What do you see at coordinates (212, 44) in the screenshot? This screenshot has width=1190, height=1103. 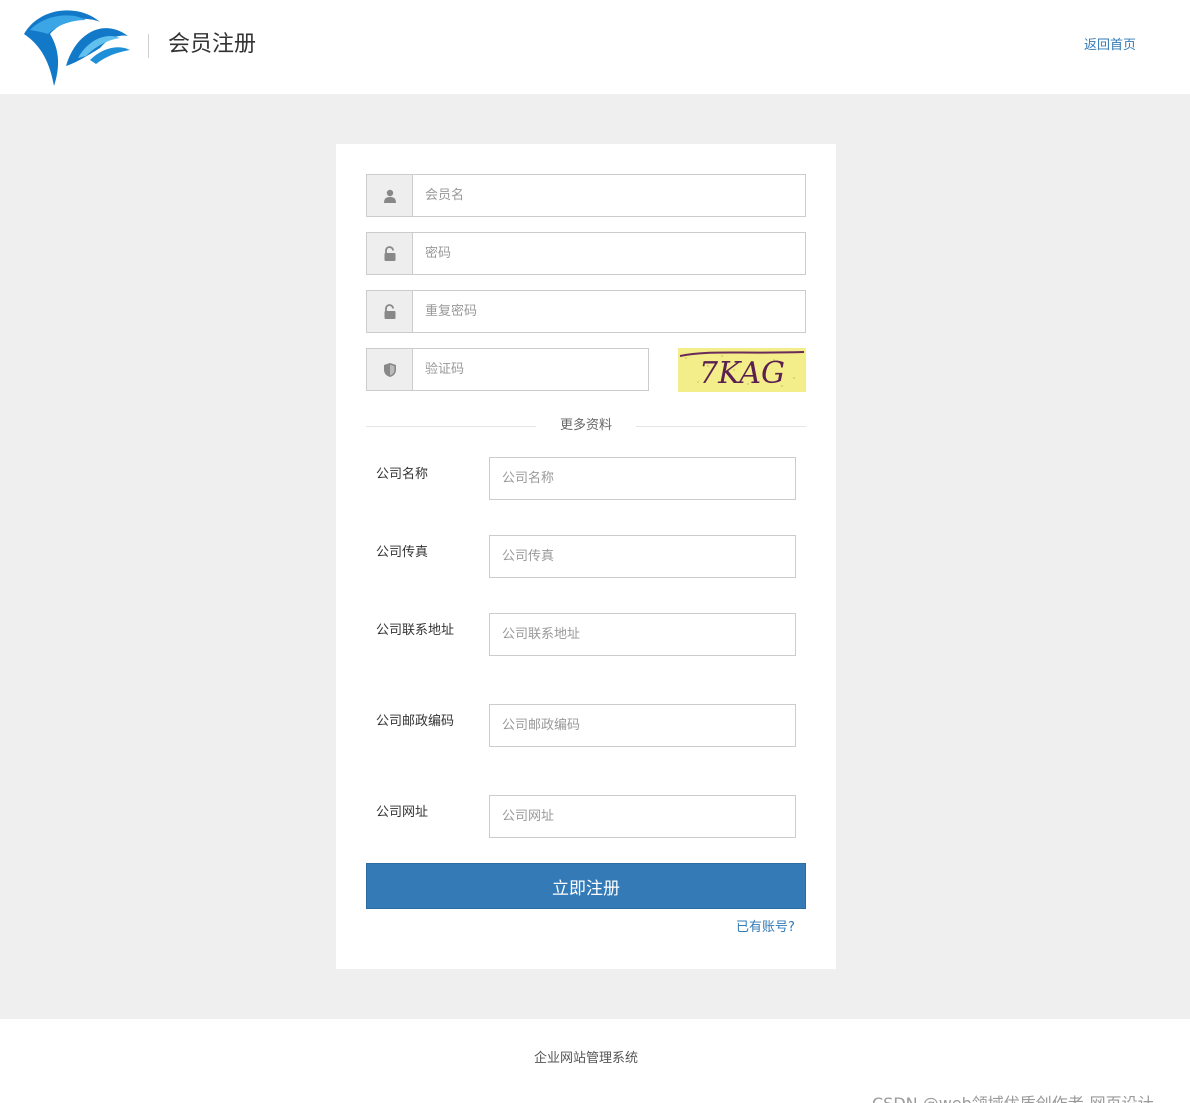 I see `page-title: 会员注册` at bounding box center [212, 44].